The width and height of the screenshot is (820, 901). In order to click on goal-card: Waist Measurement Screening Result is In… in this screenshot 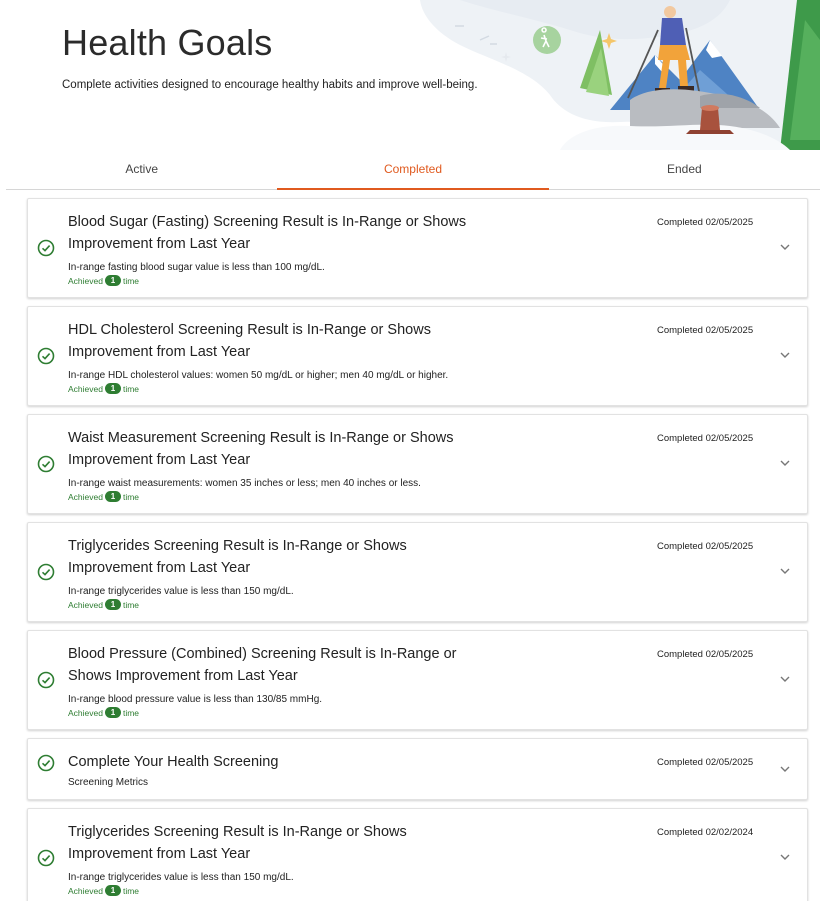, I will do `click(417, 464)`.